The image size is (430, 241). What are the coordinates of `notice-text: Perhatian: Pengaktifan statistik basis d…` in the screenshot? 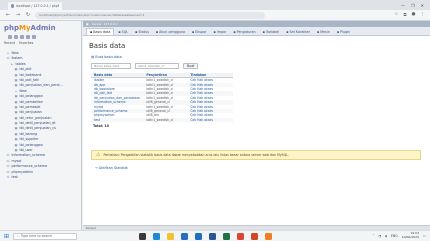 It's located at (196, 155).